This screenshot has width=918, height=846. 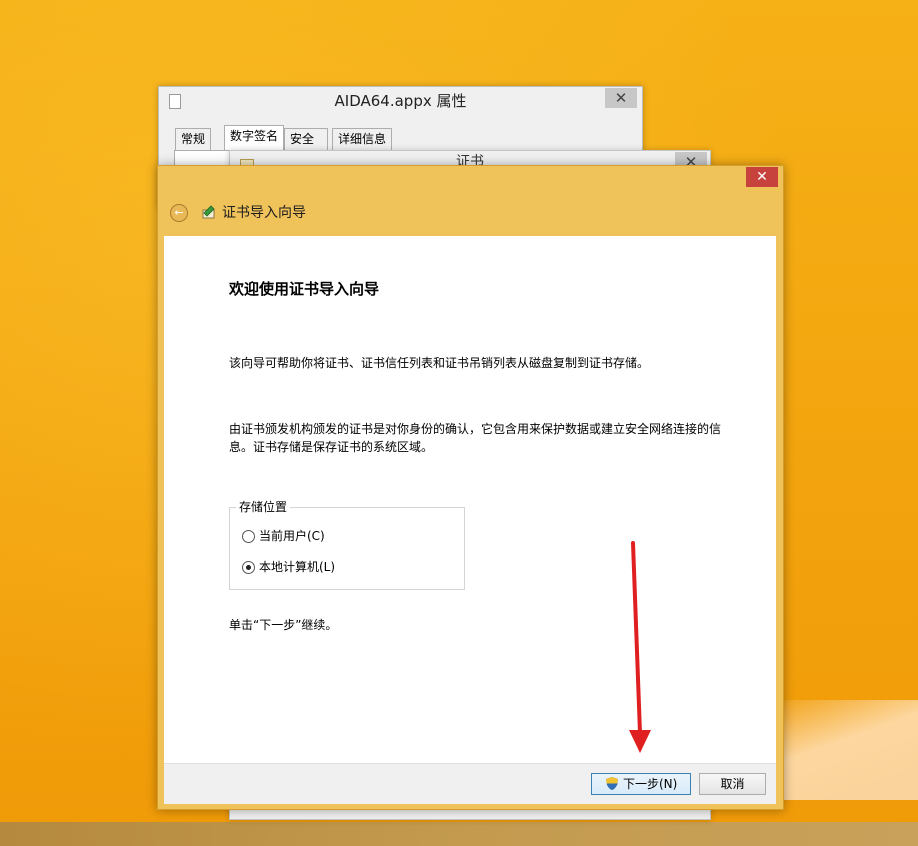 I want to click on properties-close-button: ✕, so click(x=621, y=98).